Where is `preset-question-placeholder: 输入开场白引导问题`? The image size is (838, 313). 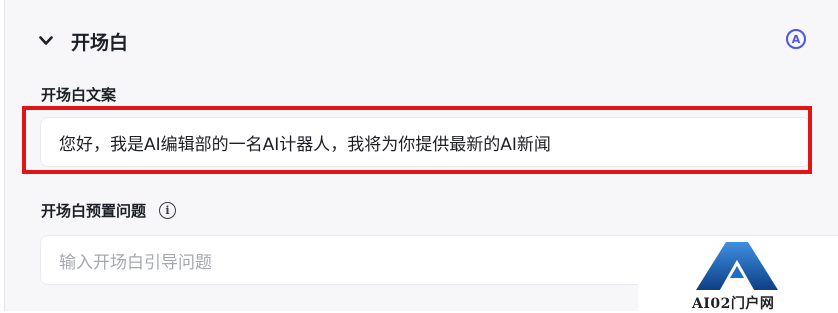 preset-question-placeholder: 输入开场白引导问题 is located at coordinates (135, 262).